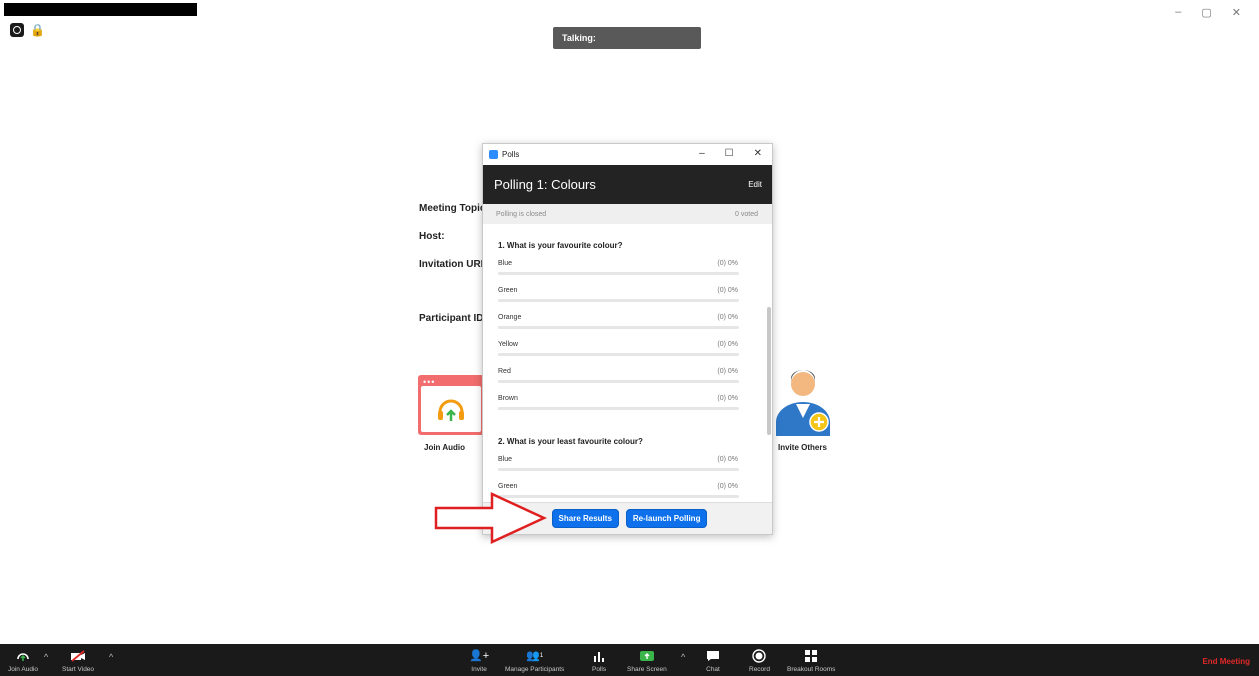  Describe the element at coordinates (702, 153) in the screenshot. I see `polls-minimize-button: –` at that location.